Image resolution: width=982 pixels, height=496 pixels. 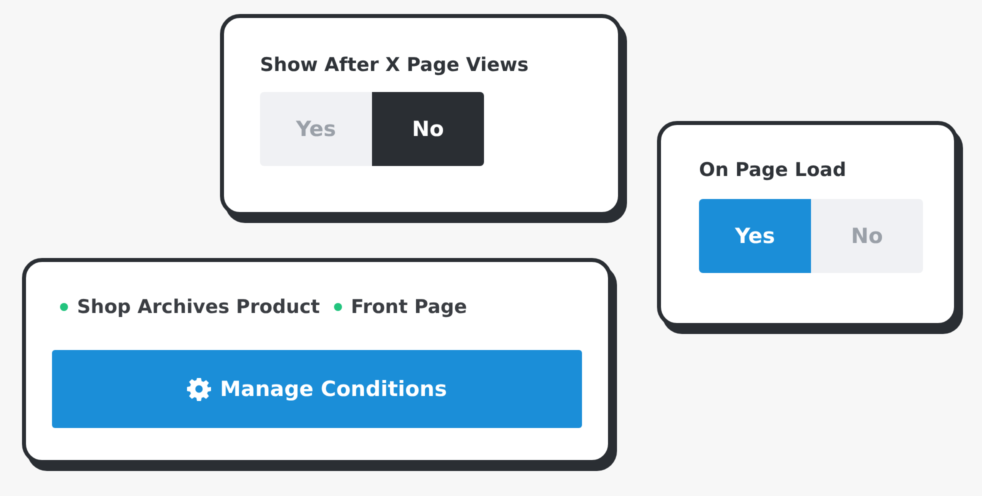 What do you see at coordinates (409, 307) in the screenshot?
I see `condition-tag: Front Page` at bounding box center [409, 307].